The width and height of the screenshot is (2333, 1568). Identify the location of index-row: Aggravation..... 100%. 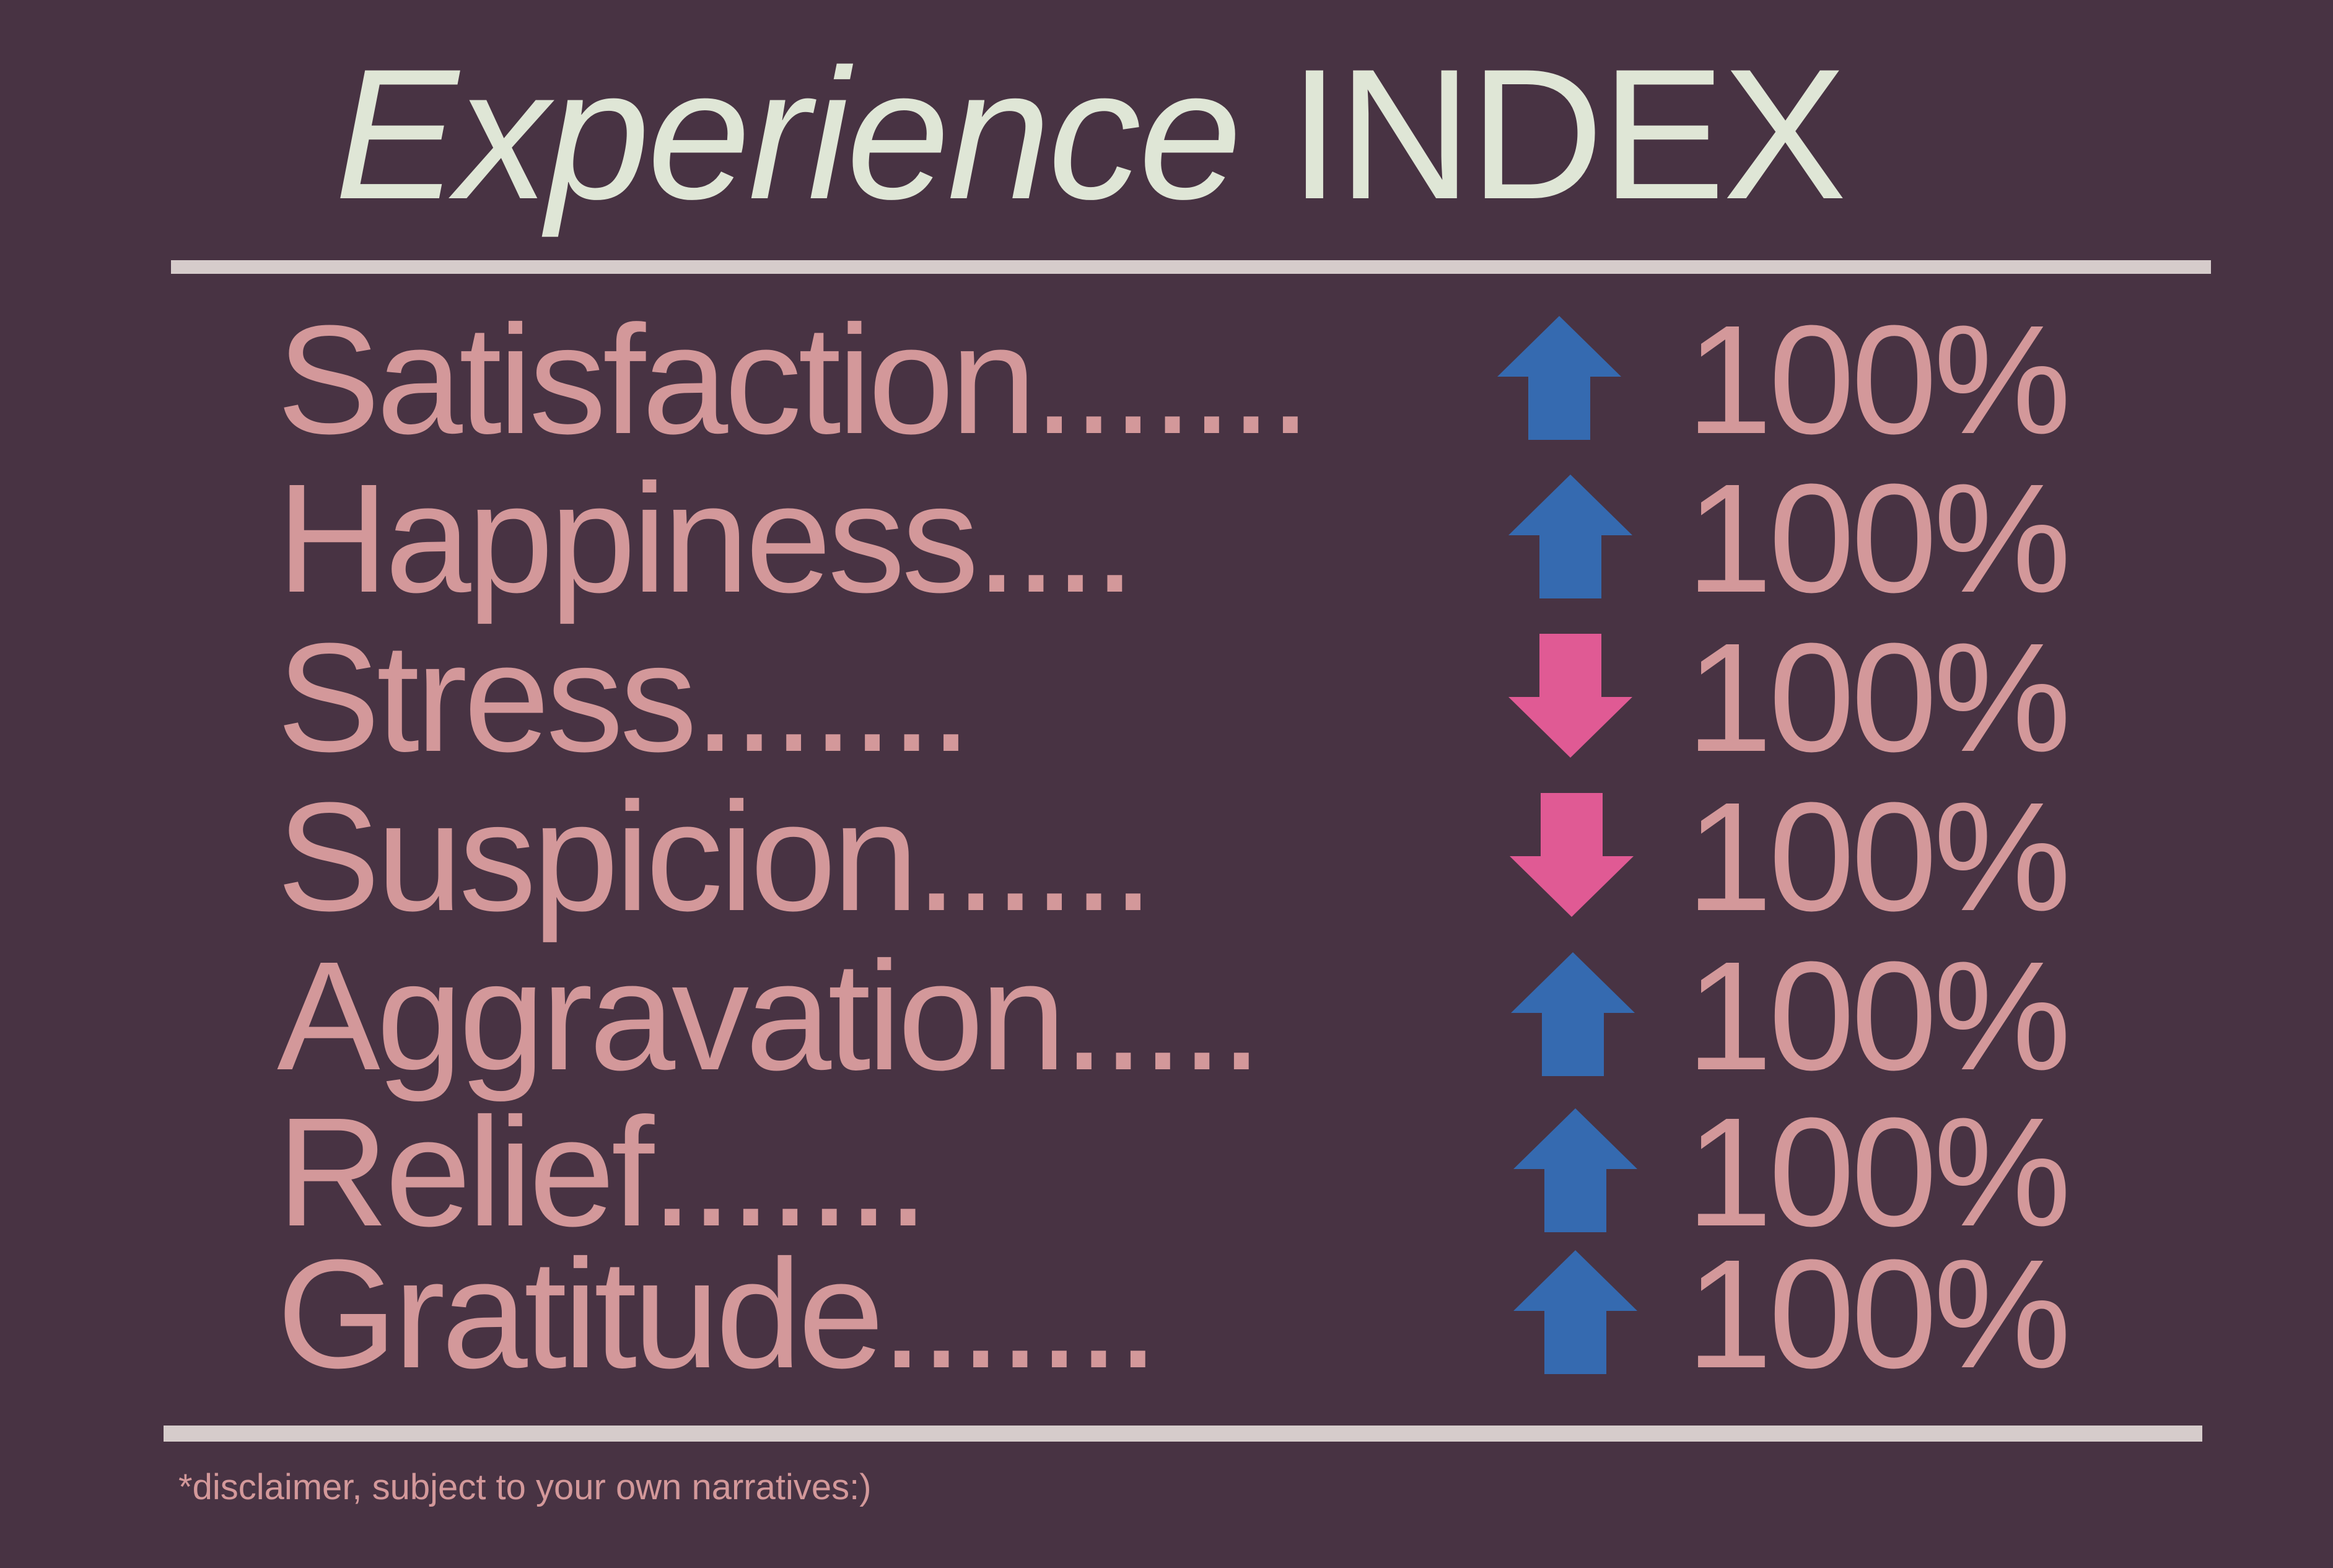
(1166, 1016).